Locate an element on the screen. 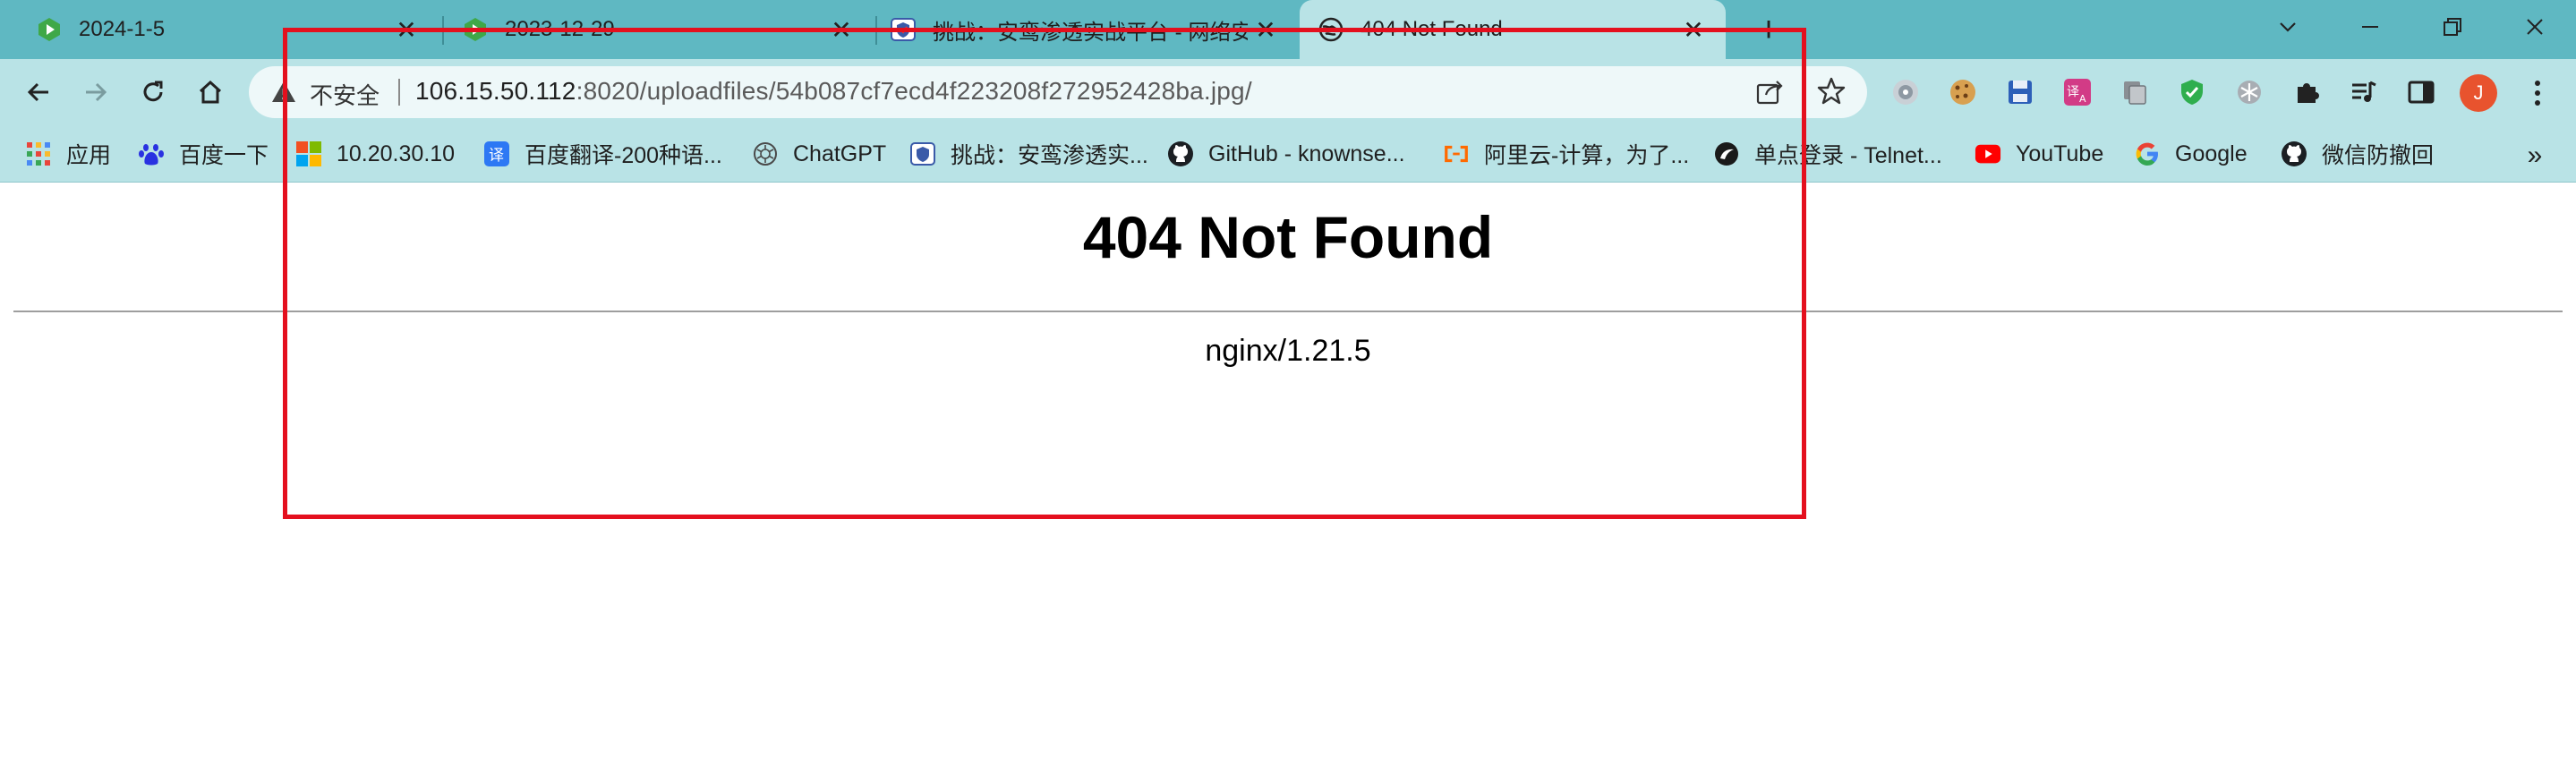 The height and width of the screenshot is (766, 2576). arrow-left-icon is located at coordinates (37, 92).